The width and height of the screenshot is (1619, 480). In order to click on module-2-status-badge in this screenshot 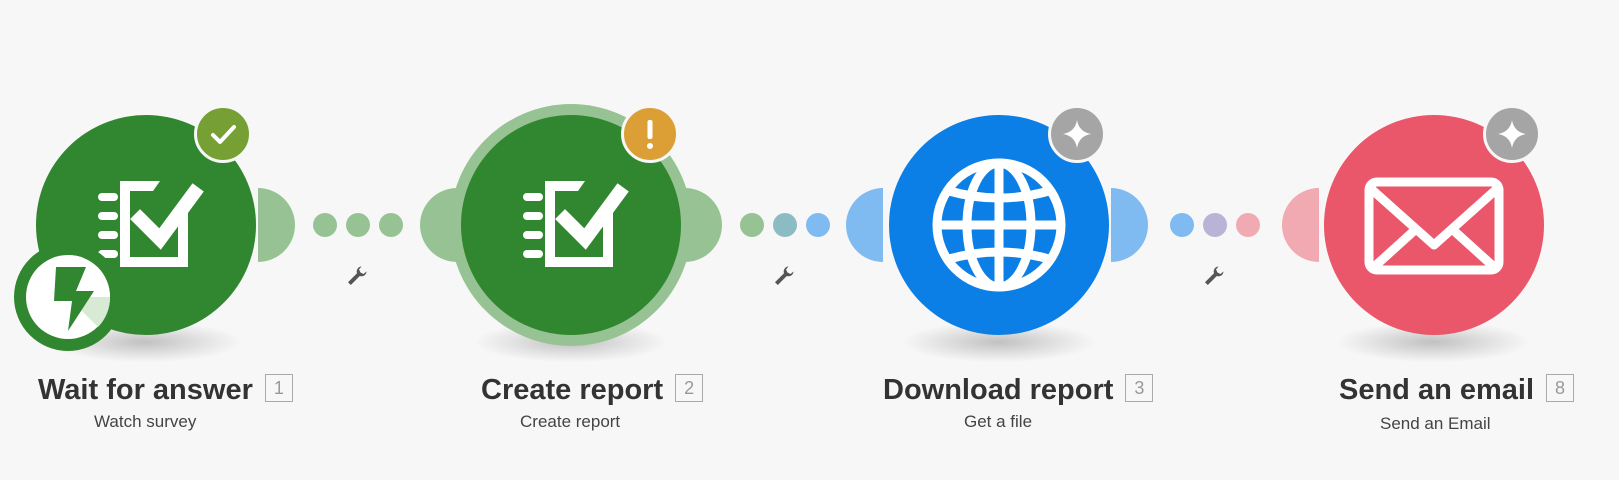, I will do `click(650, 134)`.